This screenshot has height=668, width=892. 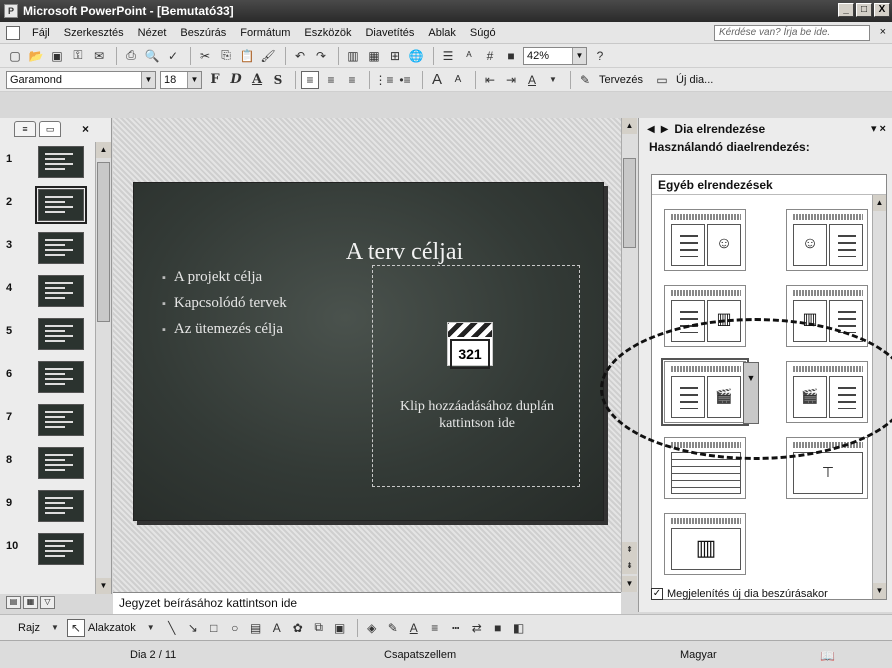 I want to click on font-size-select: 18 ▼, so click(x=181, y=79).